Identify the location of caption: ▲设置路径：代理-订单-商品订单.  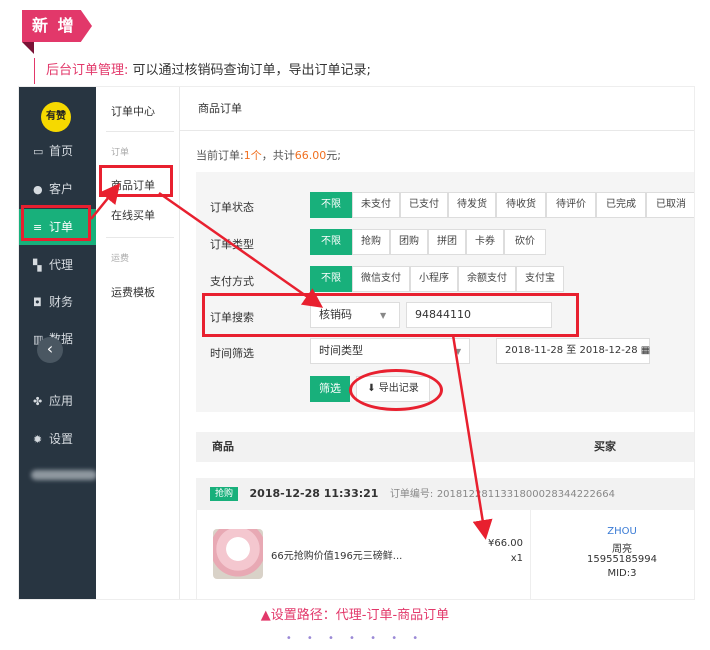
(355, 615).